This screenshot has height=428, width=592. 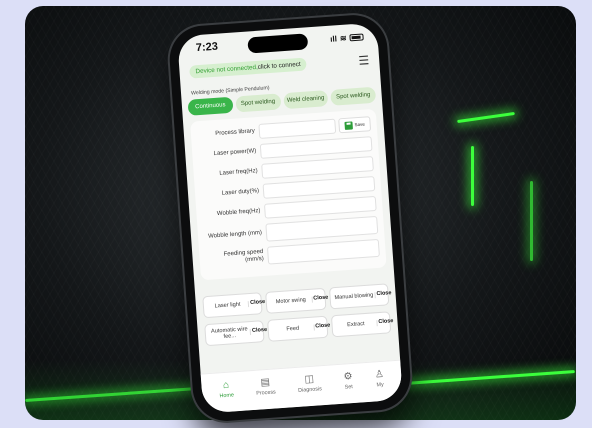 I want to click on manual-blowing-toggle: Manual blowing Close, so click(x=360, y=296).